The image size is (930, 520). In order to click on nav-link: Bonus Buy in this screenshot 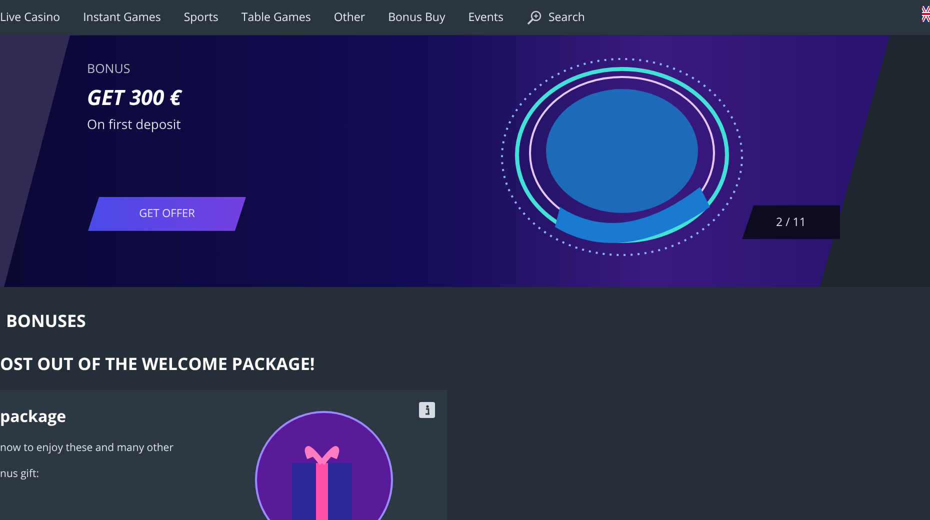, I will do `click(417, 17)`.